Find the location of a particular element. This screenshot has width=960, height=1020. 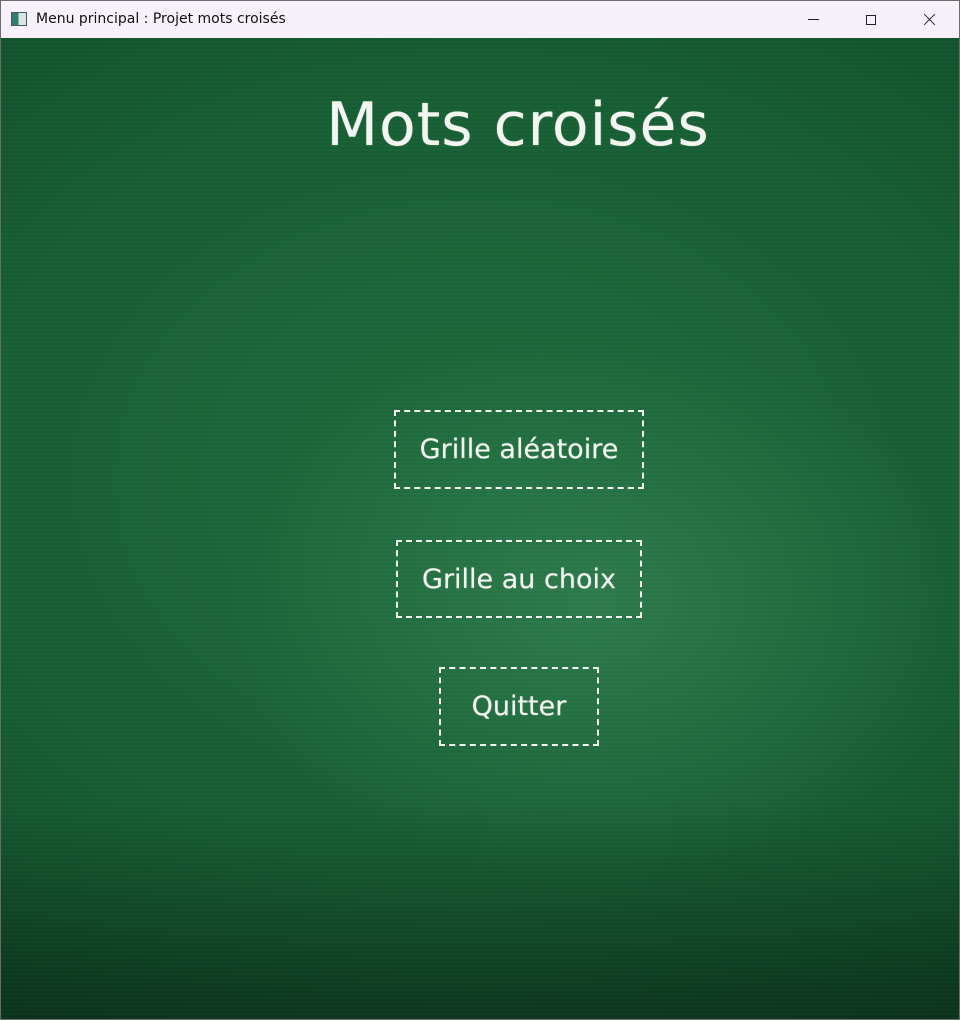

app-icon is located at coordinates (19, 19).